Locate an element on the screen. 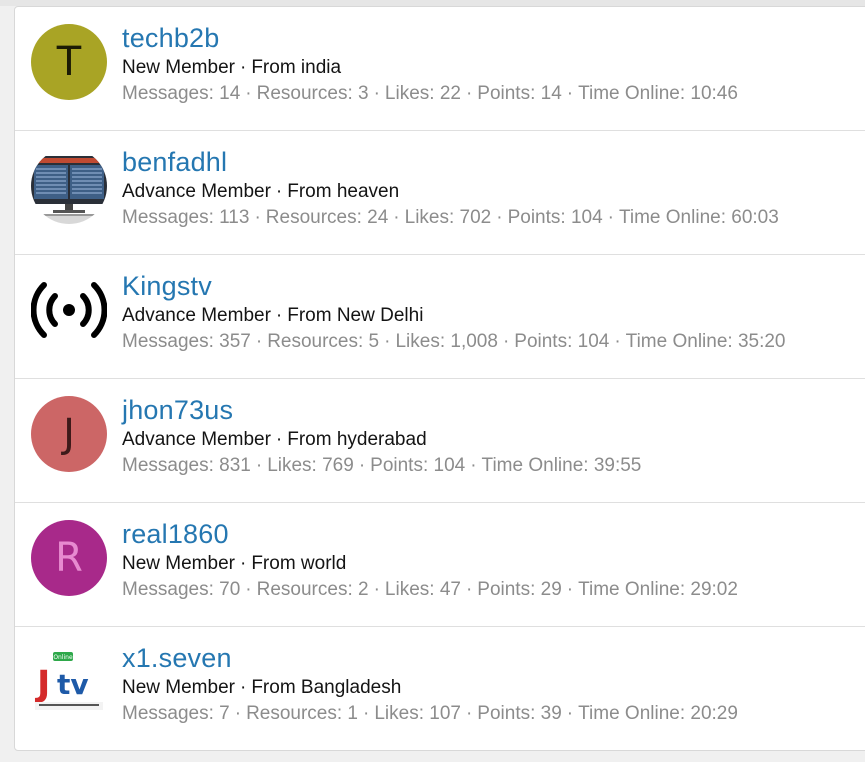  avatar: R is located at coordinates (69, 558).